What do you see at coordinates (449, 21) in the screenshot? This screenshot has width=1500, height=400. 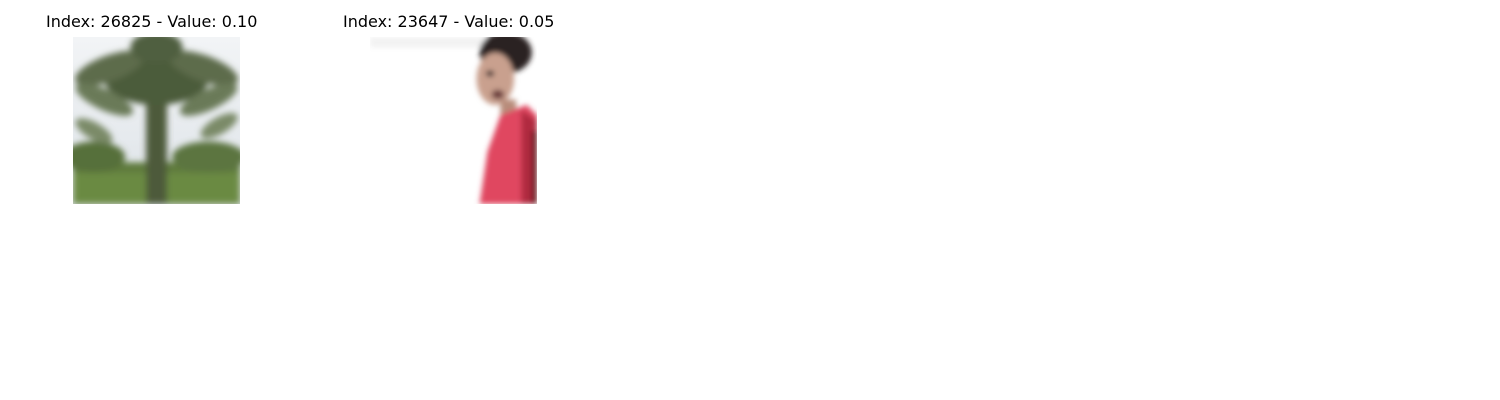 I see `panel-title: Index: 23647 - Value: 0.05` at bounding box center [449, 21].